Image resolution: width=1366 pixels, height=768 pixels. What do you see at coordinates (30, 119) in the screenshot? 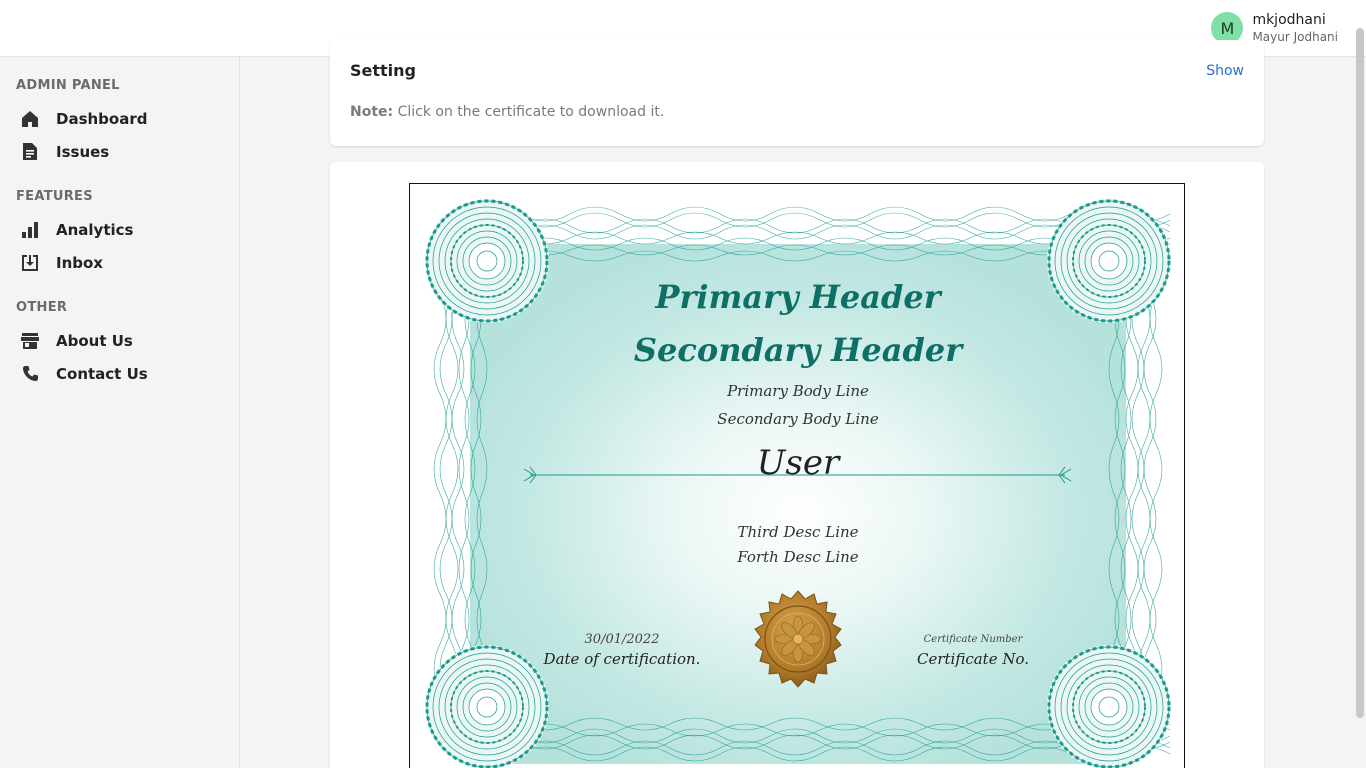
I see `home-icon` at bounding box center [30, 119].